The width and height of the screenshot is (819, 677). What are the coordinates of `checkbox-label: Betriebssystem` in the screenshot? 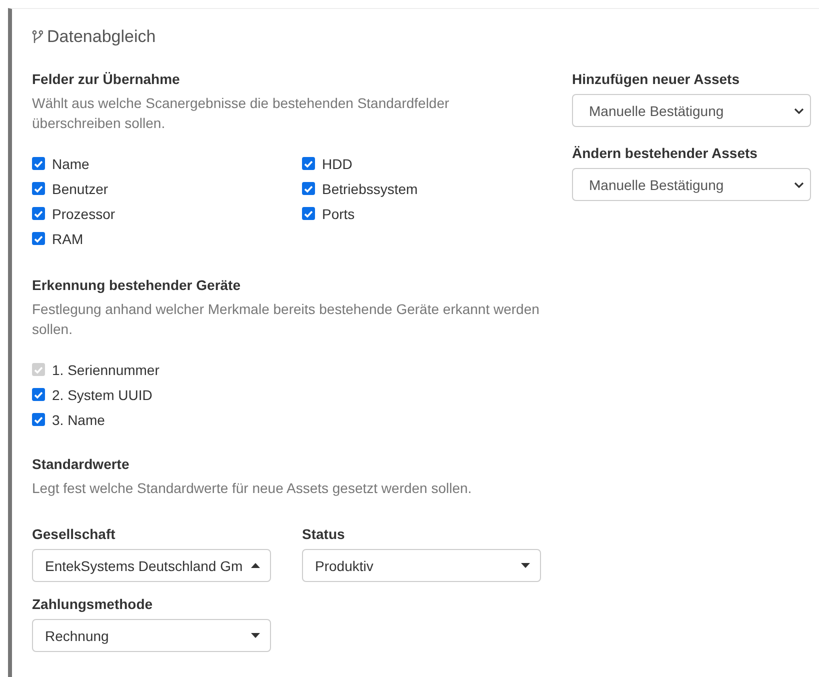 It's located at (370, 188).